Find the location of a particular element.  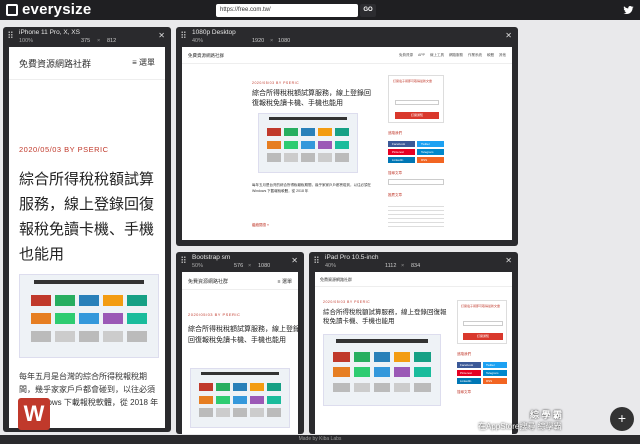

menu-label: 選單 is located at coordinates (286, 282).